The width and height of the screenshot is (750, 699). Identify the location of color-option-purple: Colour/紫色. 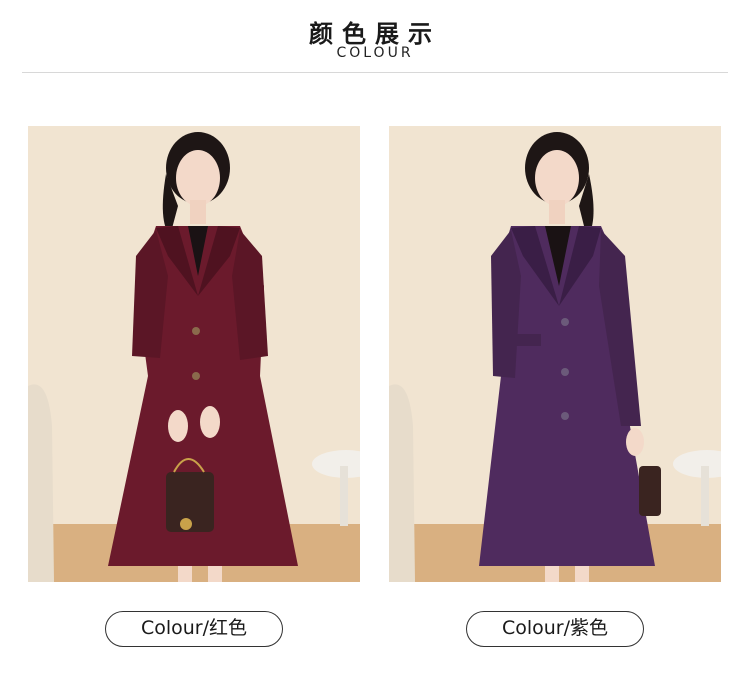
(555, 629).